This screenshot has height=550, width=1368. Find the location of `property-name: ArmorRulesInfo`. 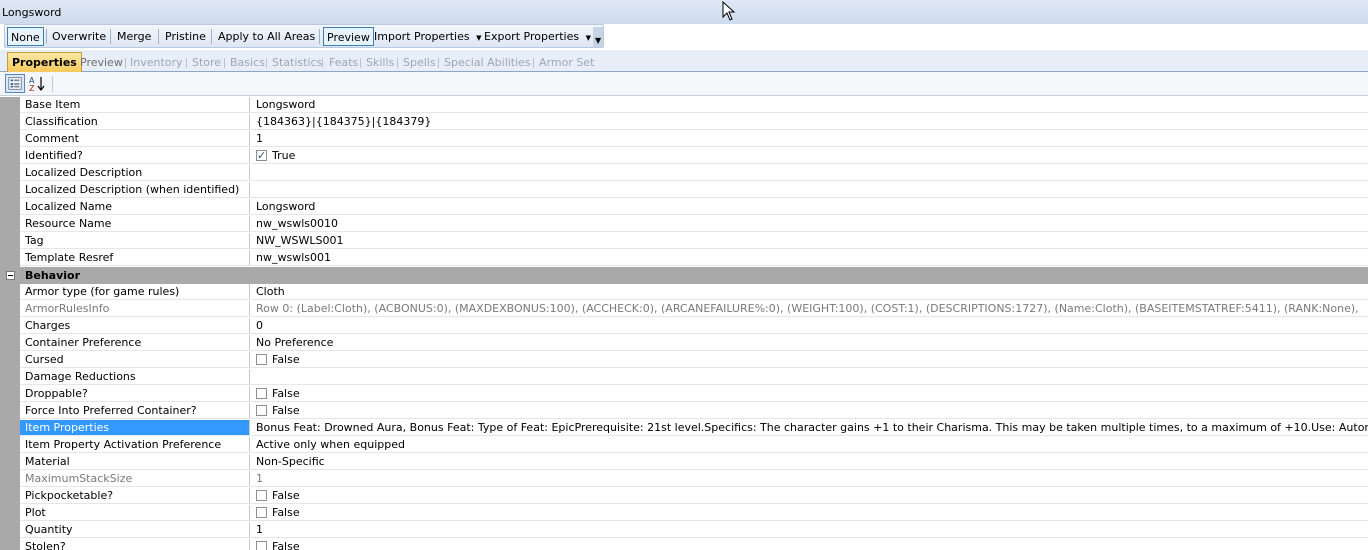

property-name: ArmorRulesInfo is located at coordinates (135, 309).